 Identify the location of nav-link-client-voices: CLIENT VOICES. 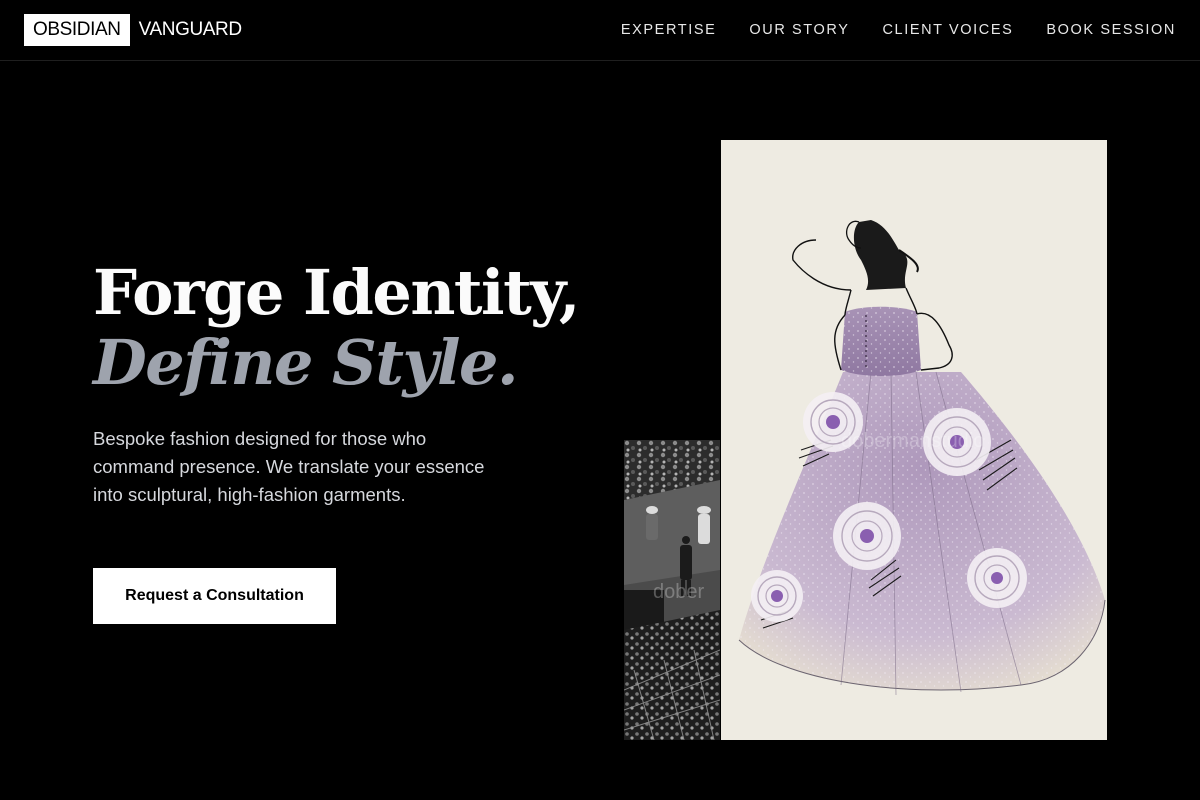
(947, 30).